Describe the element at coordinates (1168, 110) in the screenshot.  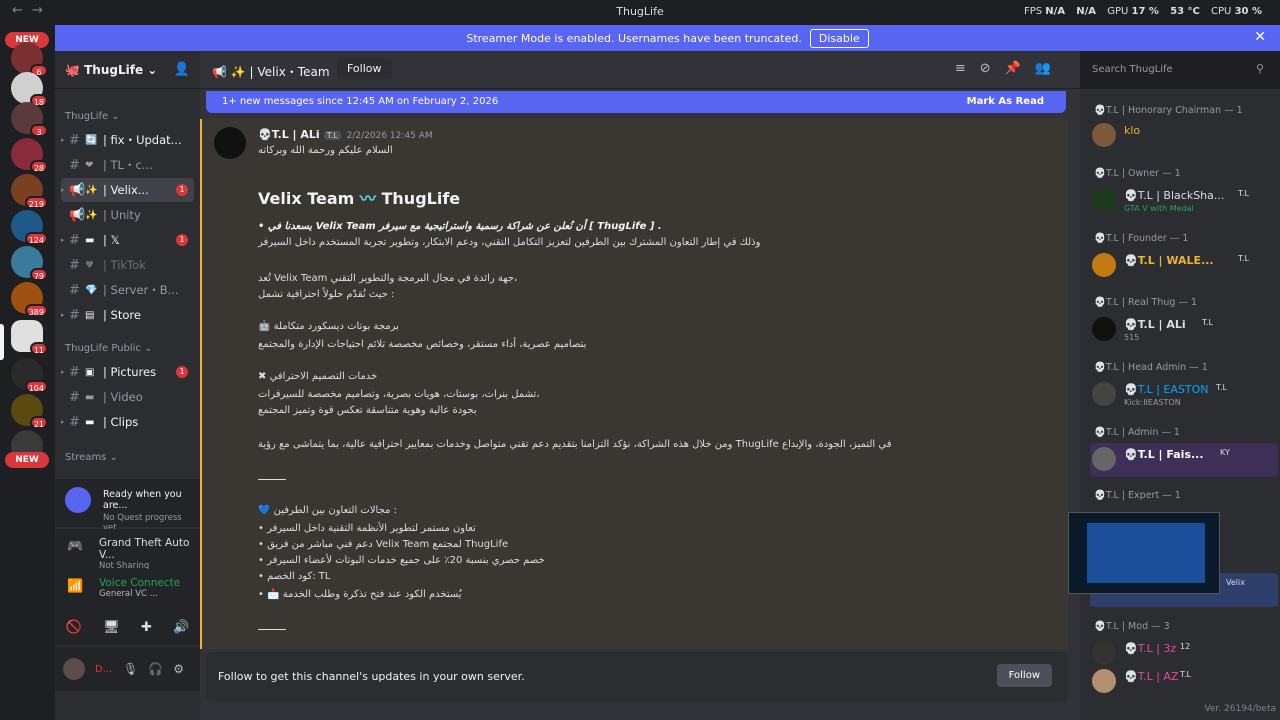
I see `role-group-header: 💀T.L | Honorary Chairman — 1` at that location.